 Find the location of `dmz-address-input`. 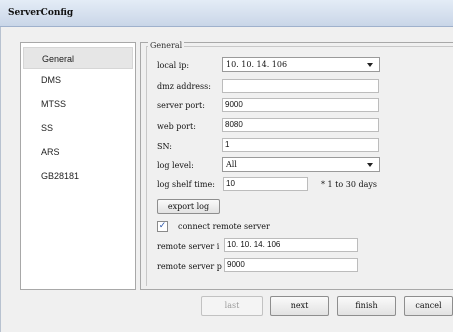

dmz-address-input is located at coordinates (300, 86).